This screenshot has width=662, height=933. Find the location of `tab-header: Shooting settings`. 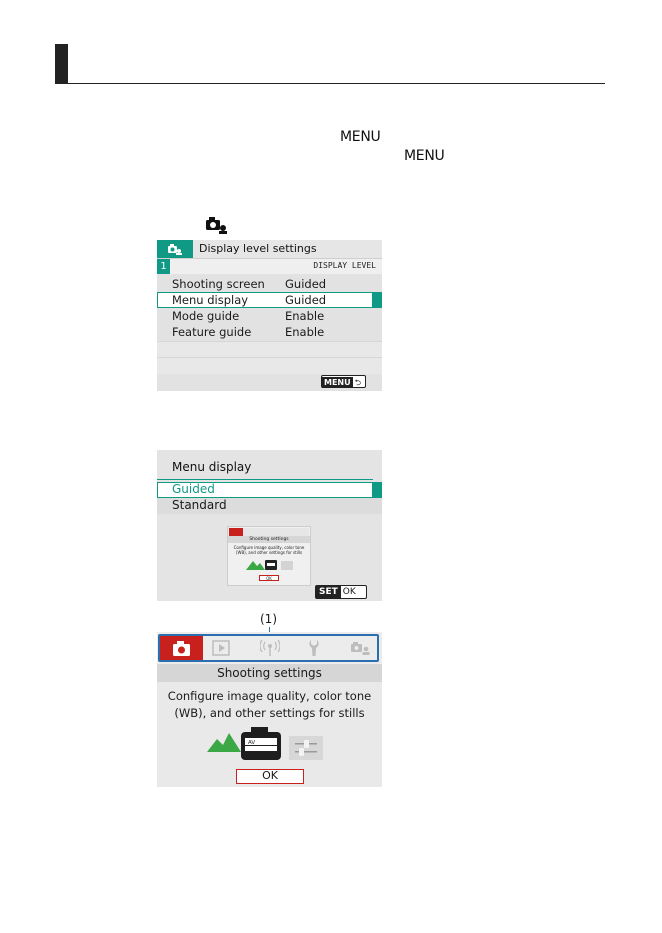

tab-header: Shooting settings is located at coordinates (269, 673).